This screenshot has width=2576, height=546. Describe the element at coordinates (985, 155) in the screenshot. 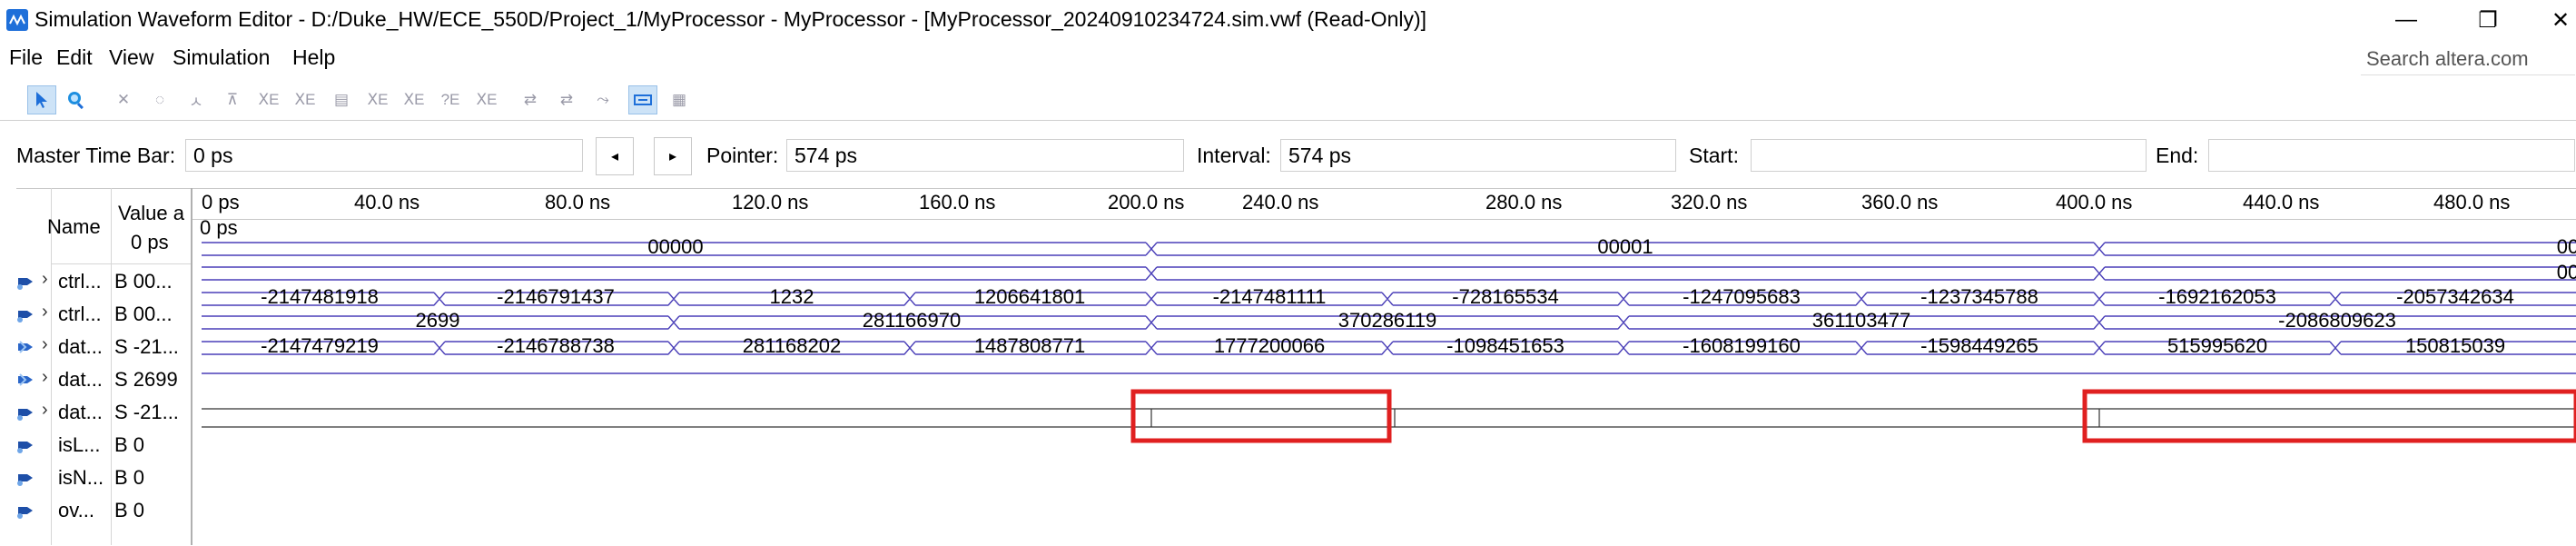

I see `pointer-field: 574 ps` at that location.